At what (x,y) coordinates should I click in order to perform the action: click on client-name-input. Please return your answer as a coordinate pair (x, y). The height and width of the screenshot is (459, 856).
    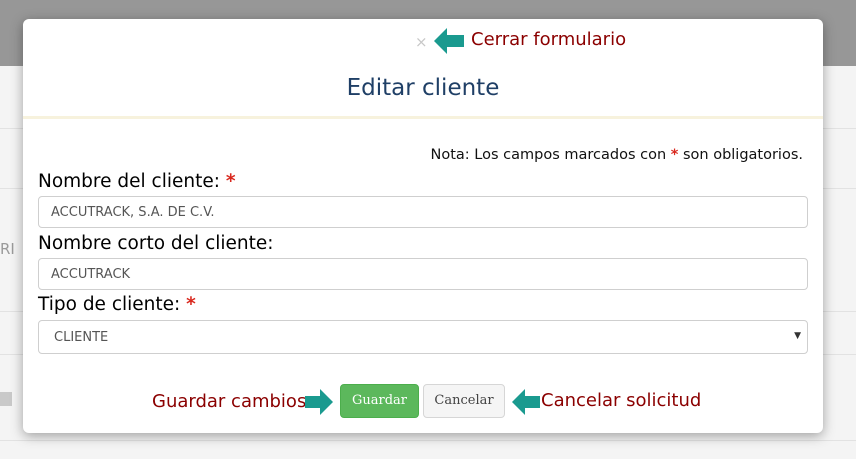
    Looking at the image, I should click on (423, 212).